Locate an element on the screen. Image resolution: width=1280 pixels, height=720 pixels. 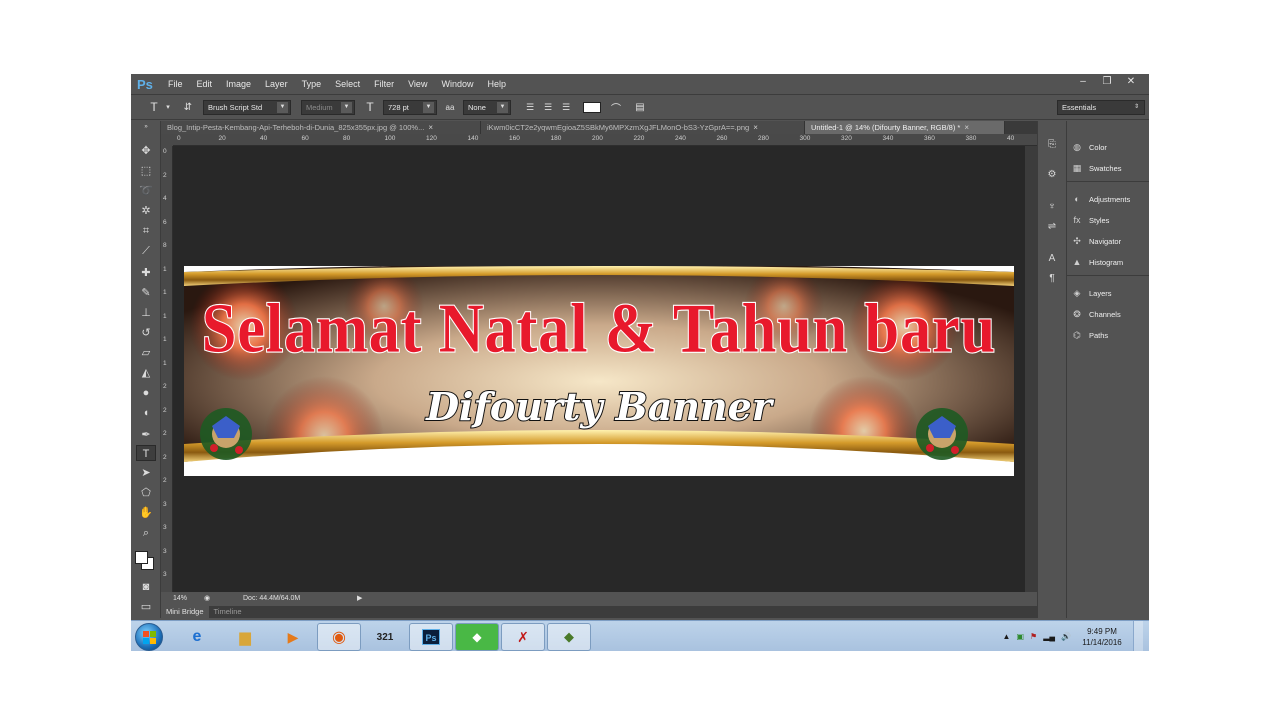
panel-navigator: ✣ Navigator is located at coordinates (1110, 241).